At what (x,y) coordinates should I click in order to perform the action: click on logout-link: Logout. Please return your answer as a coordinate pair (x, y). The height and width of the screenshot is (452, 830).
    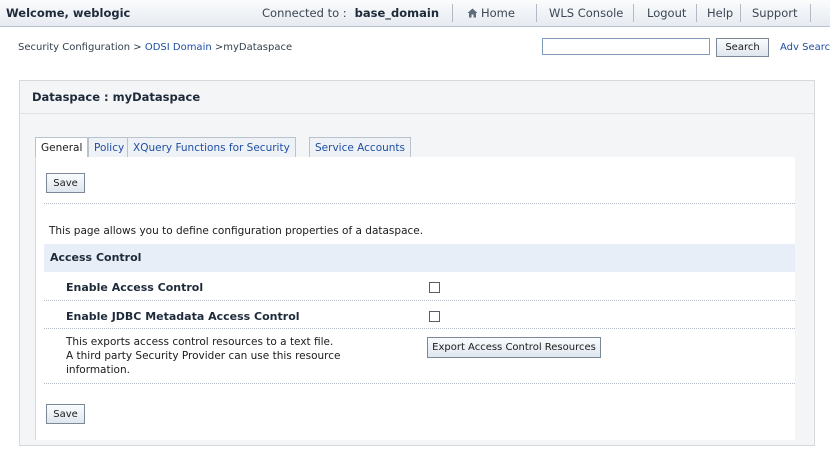
    Looking at the image, I should click on (666, 13).